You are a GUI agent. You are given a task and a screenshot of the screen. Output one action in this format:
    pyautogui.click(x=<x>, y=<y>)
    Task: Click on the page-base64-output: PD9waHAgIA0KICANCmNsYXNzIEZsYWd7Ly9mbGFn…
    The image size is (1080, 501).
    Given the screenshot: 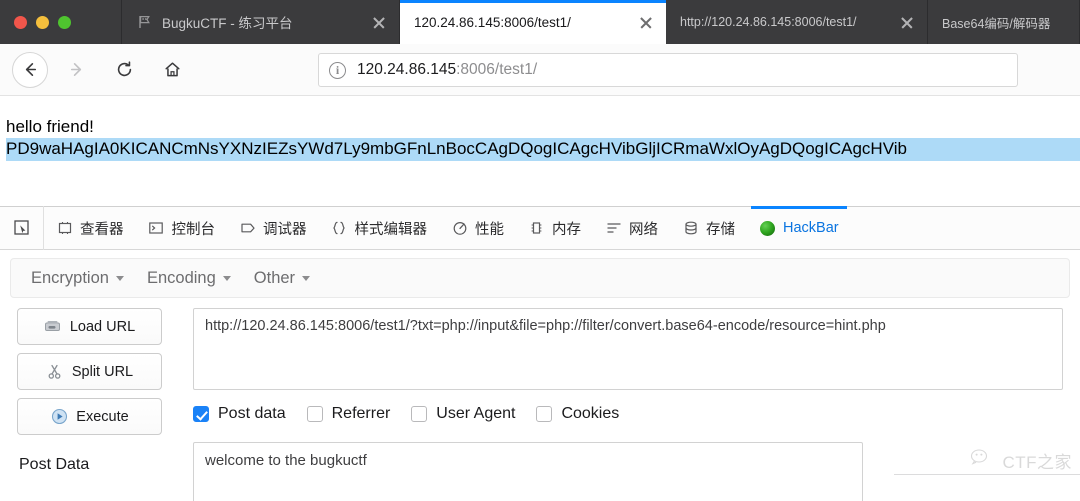 What is the action you would take?
    pyautogui.click(x=543, y=149)
    